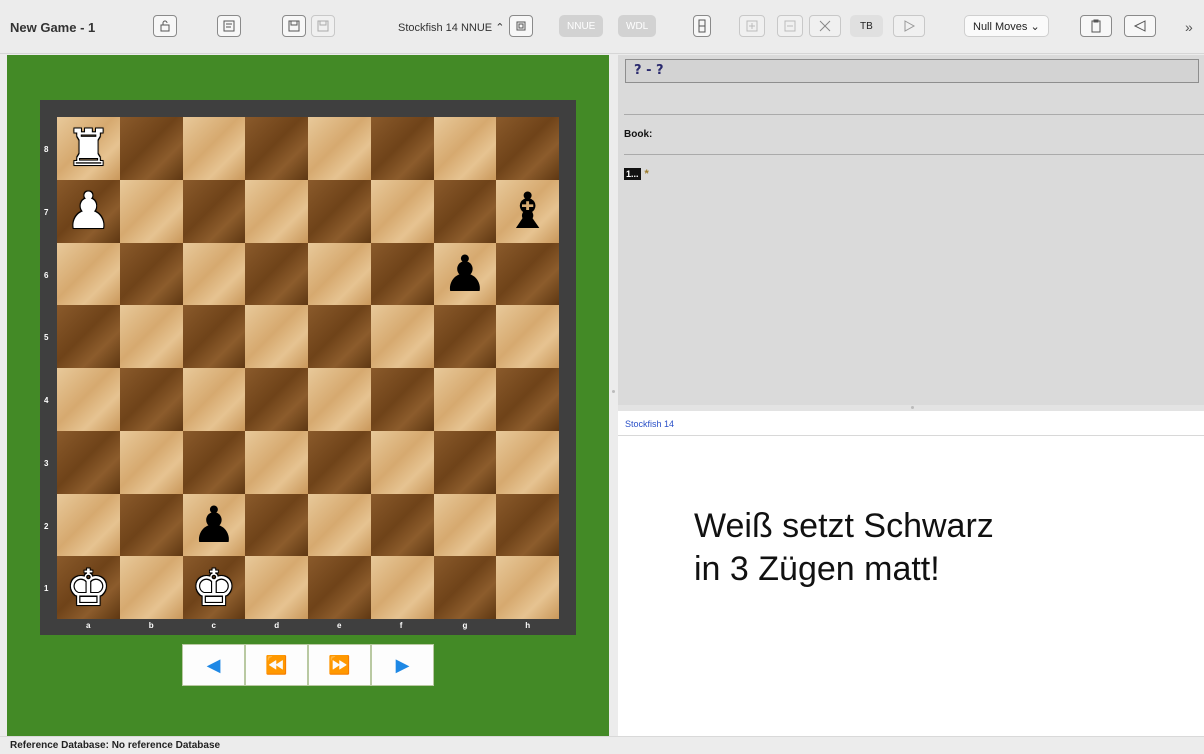  What do you see at coordinates (465, 336) in the screenshot?
I see `square-g5` at bounding box center [465, 336].